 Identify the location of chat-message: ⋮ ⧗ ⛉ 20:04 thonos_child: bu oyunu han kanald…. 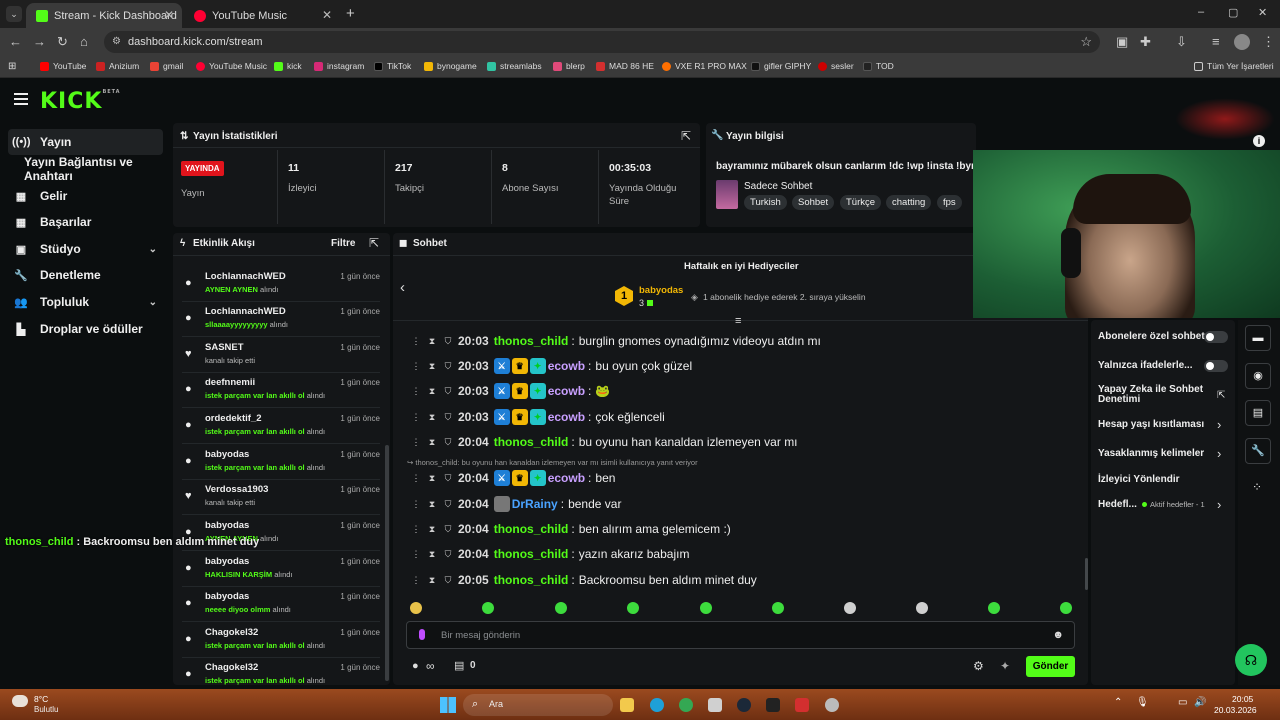
(604, 442).